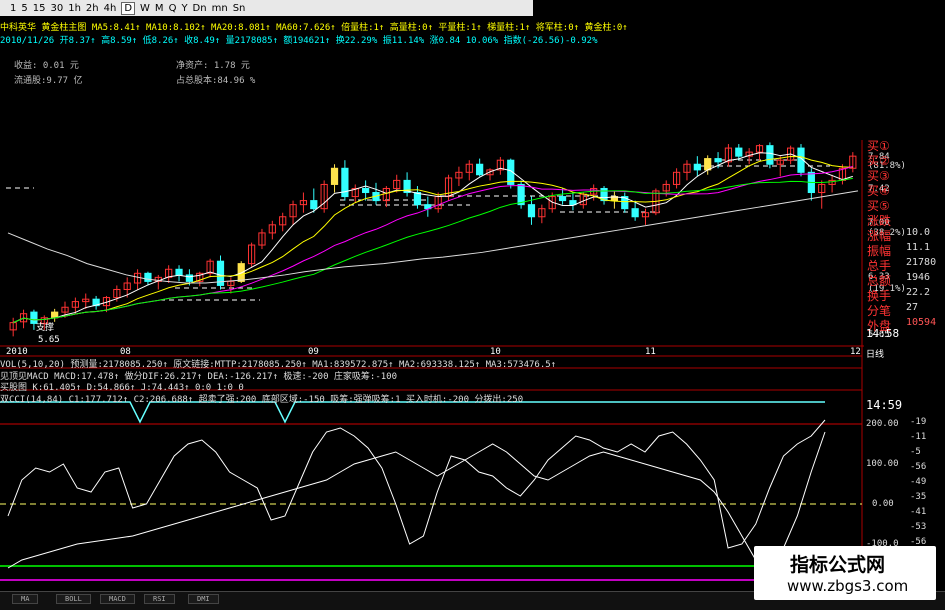 The width and height of the screenshot is (945, 610). What do you see at coordinates (918, 497) in the screenshot?
I see `cci-right-value: -35` at bounding box center [918, 497].